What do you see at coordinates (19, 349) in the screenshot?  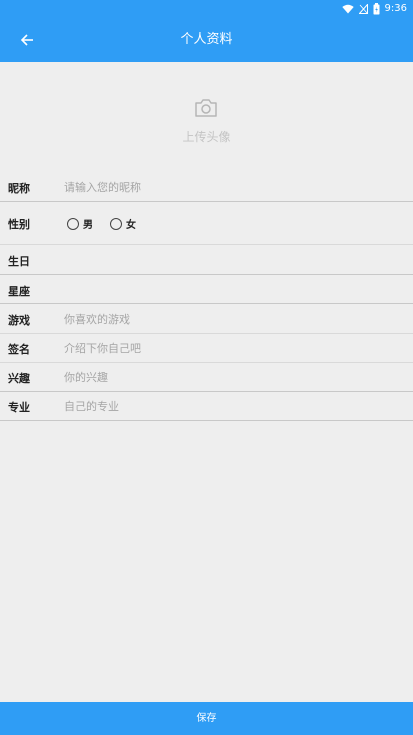 I see `signature-label: 签名` at bounding box center [19, 349].